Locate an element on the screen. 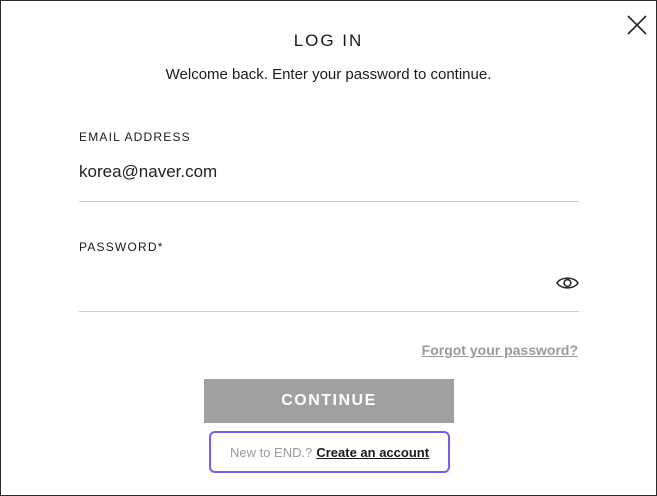 This screenshot has width=657, height=496. password-field is located at coordinates (309, 283).